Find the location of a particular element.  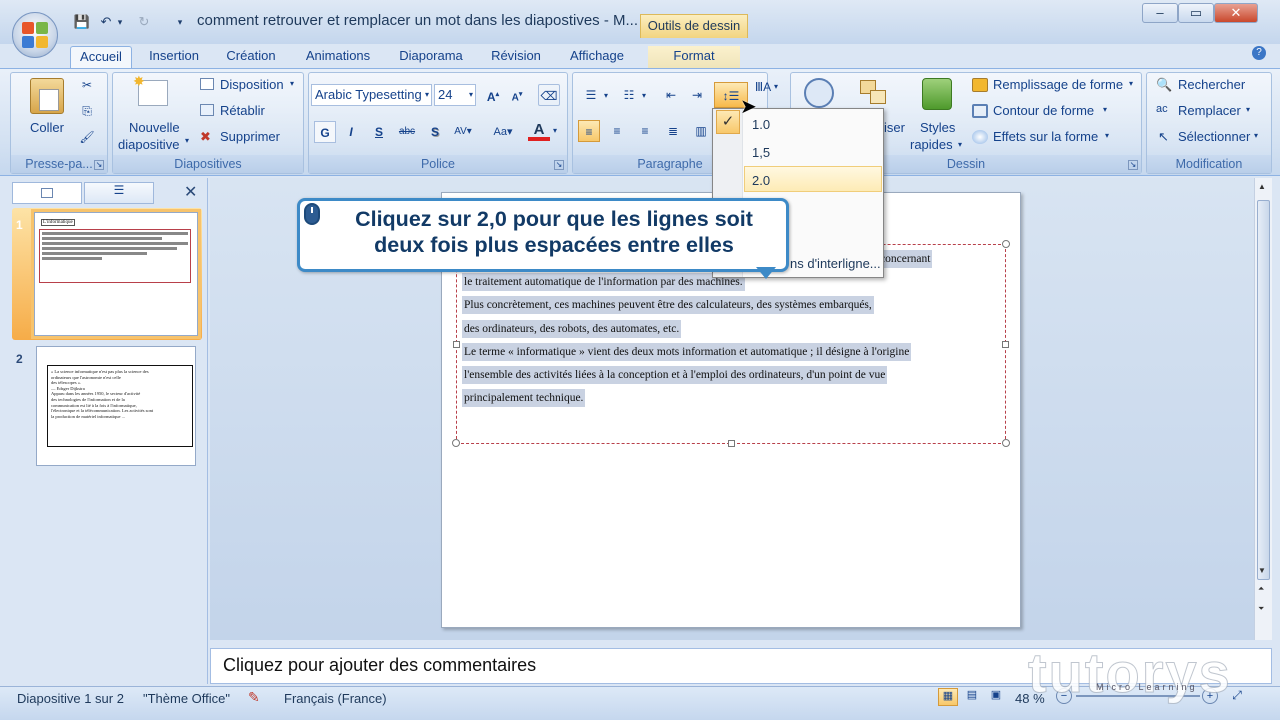

new-slide-icon: ✸ is located at coordinates (150, 89).